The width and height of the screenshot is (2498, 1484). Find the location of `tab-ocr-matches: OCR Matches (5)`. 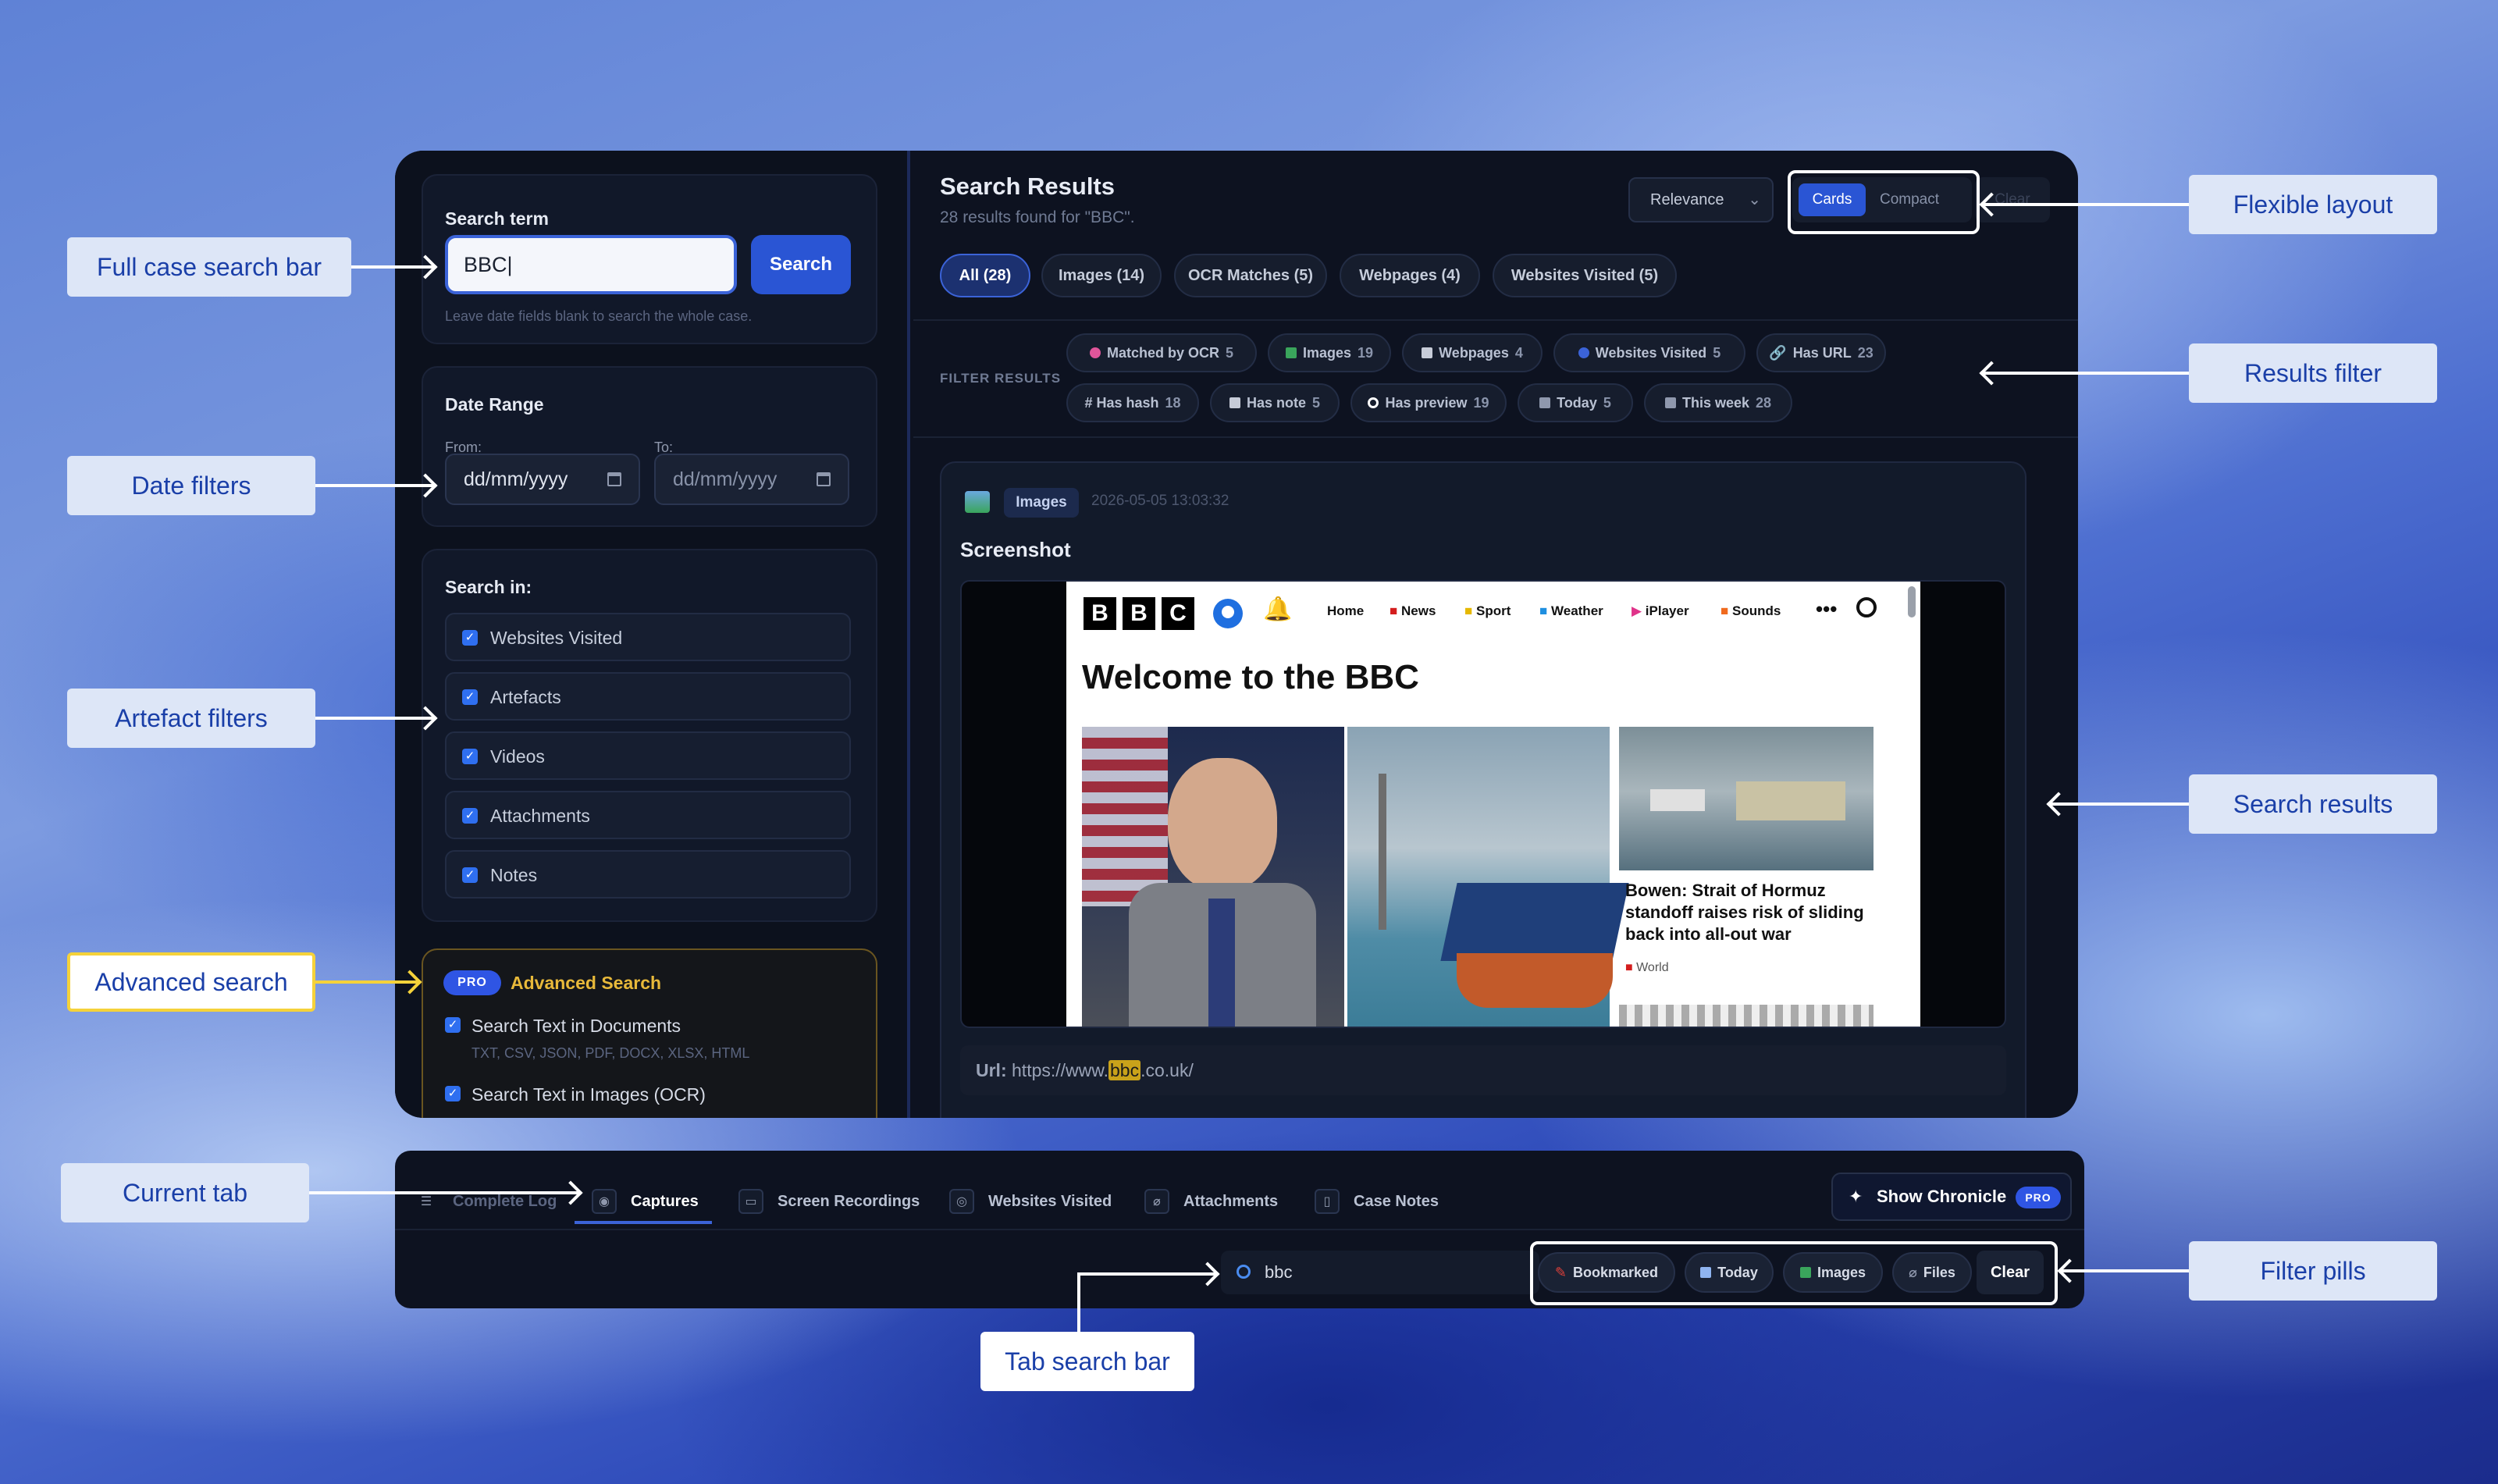

tab-ocr-matches: OCR Matches (5) is located at coordinates (1250, 275).